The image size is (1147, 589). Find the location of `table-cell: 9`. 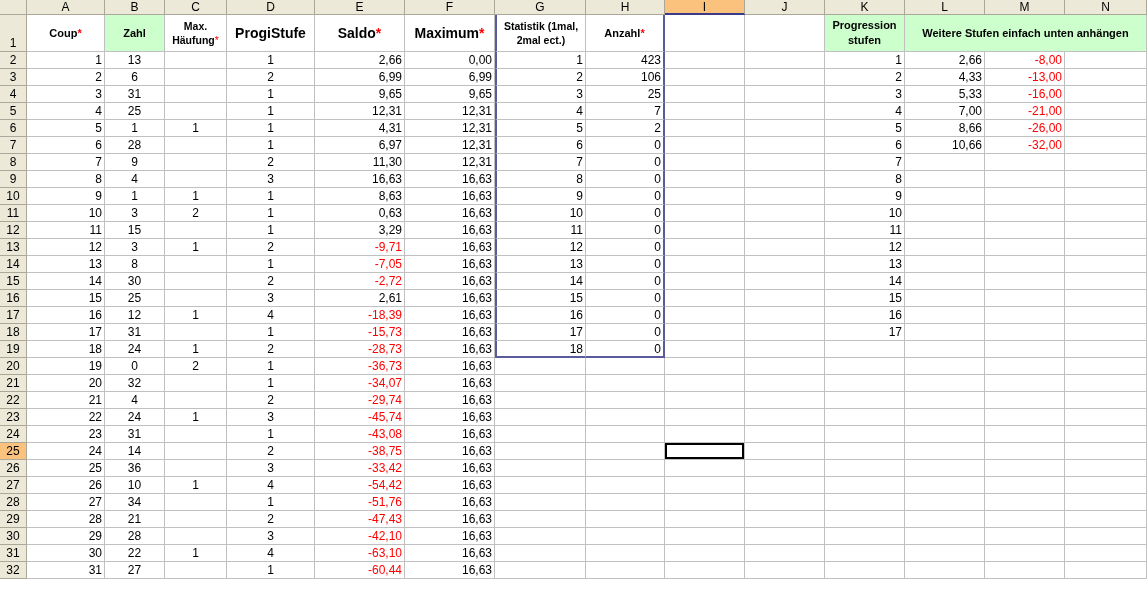

table-cell: 9 is located at coordinates (865, 196).